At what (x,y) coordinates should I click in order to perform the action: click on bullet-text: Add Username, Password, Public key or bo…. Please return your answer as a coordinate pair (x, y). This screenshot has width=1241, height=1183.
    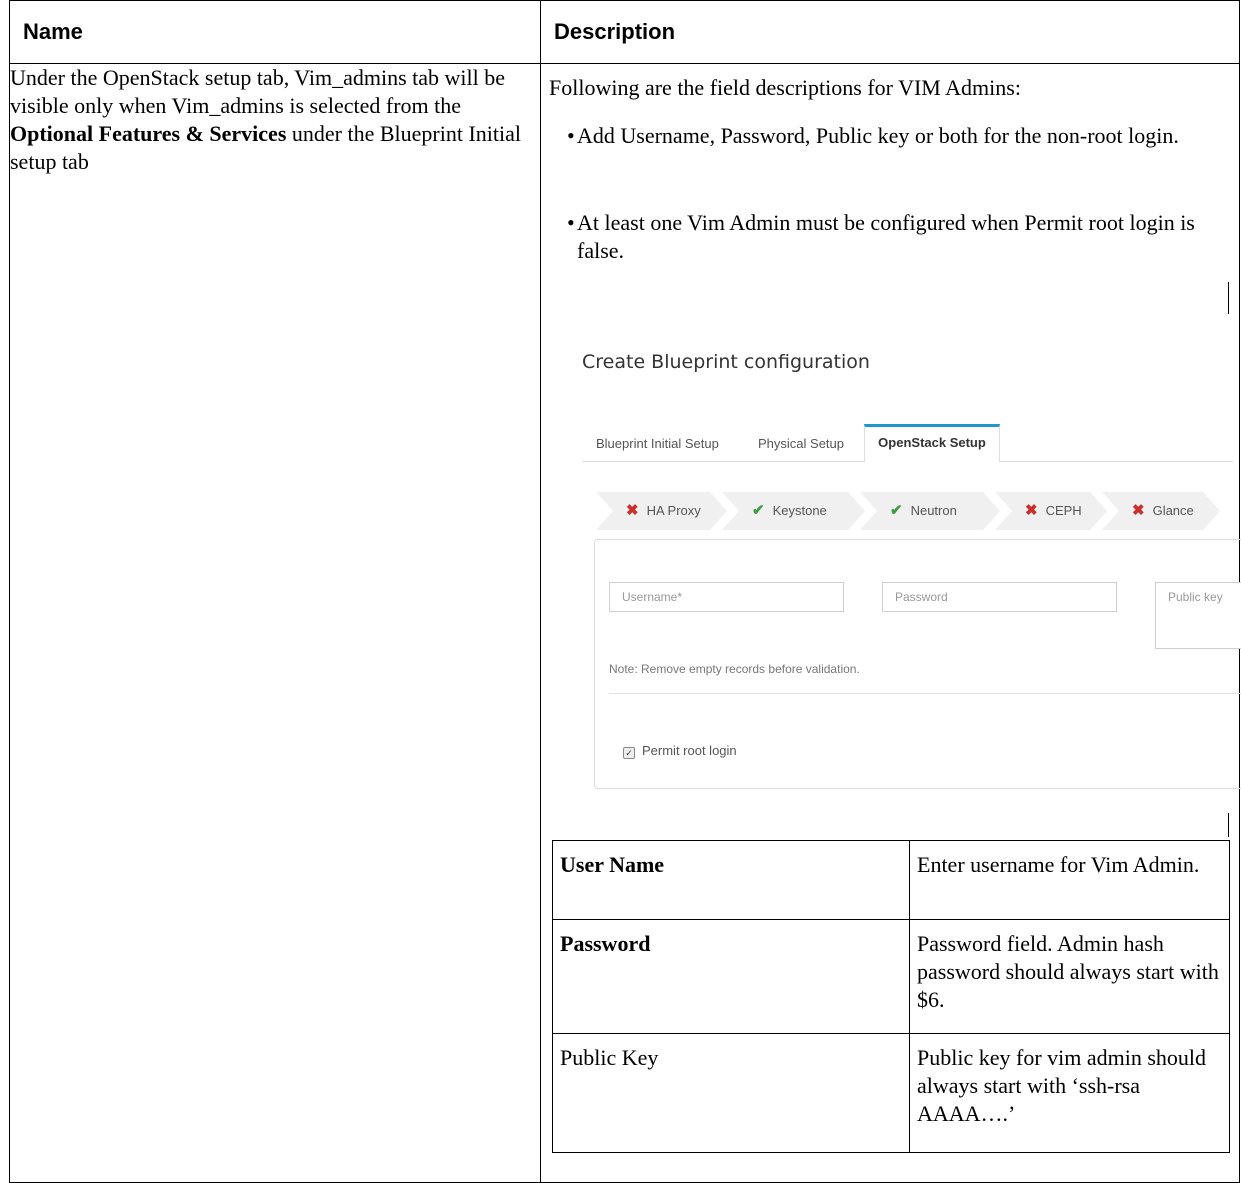
    Looking at the image, I should click on (878, 135).